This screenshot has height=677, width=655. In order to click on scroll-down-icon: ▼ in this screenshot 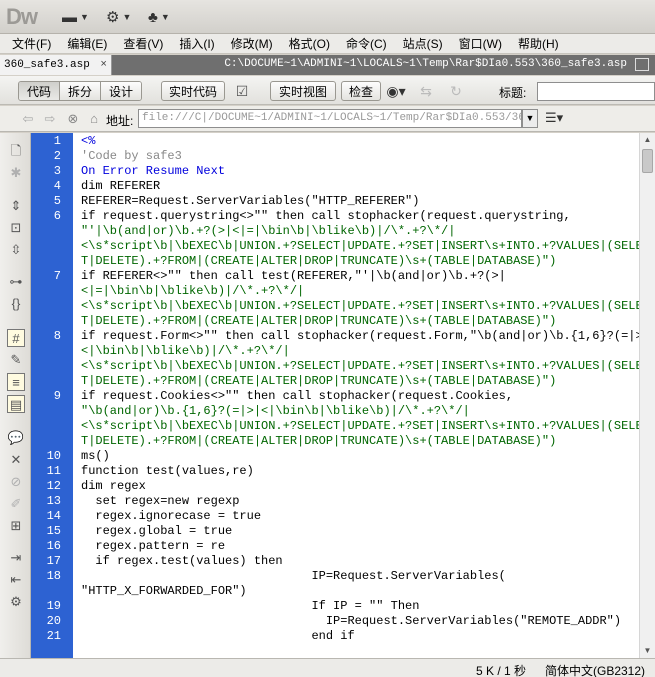, I will do `click(647, 651)`.